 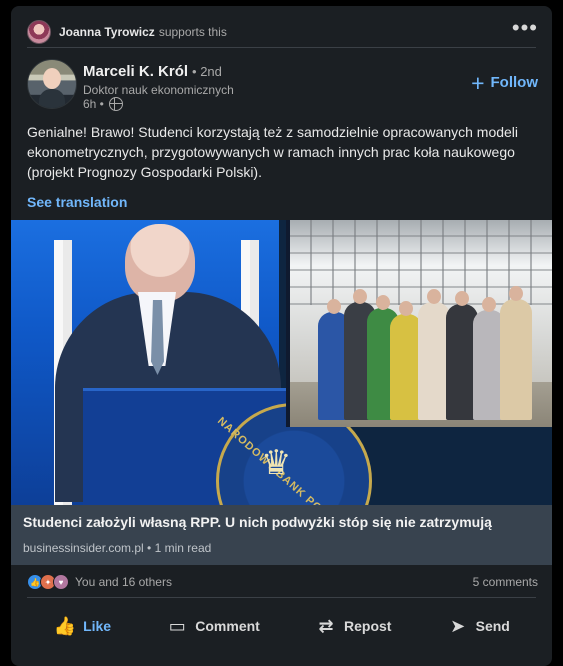 I want to click on repost-button: ⇄ Repost, so click(x=353, y=626).